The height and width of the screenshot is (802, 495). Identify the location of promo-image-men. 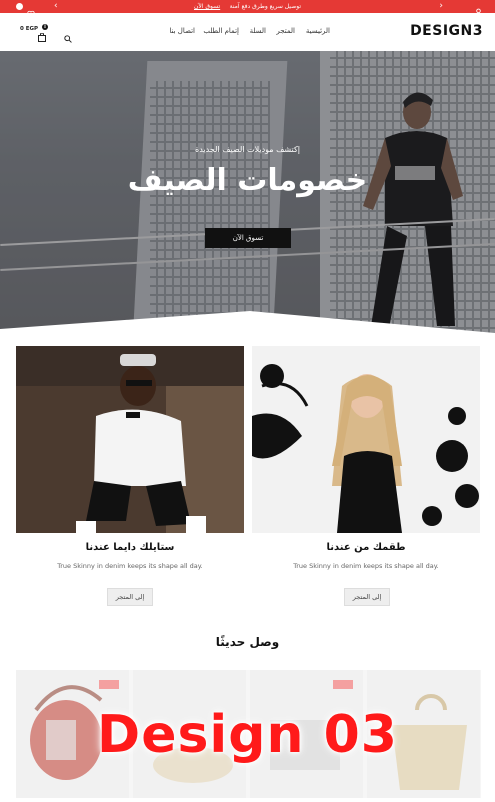
(130, 439).